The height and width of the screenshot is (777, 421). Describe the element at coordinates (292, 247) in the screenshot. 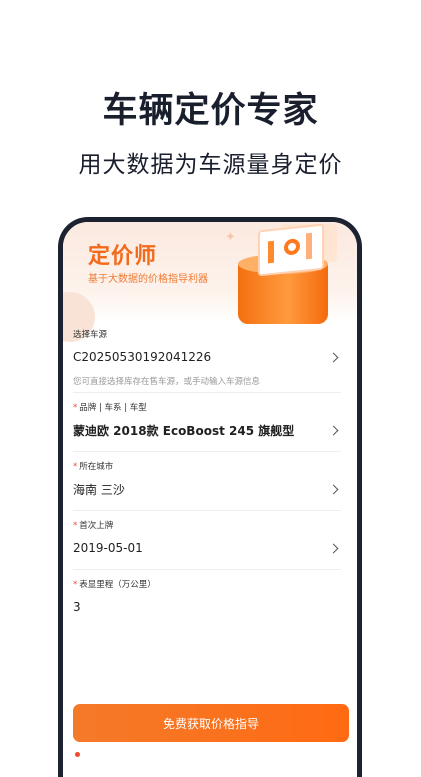

I see `illustration-ring` at that location.